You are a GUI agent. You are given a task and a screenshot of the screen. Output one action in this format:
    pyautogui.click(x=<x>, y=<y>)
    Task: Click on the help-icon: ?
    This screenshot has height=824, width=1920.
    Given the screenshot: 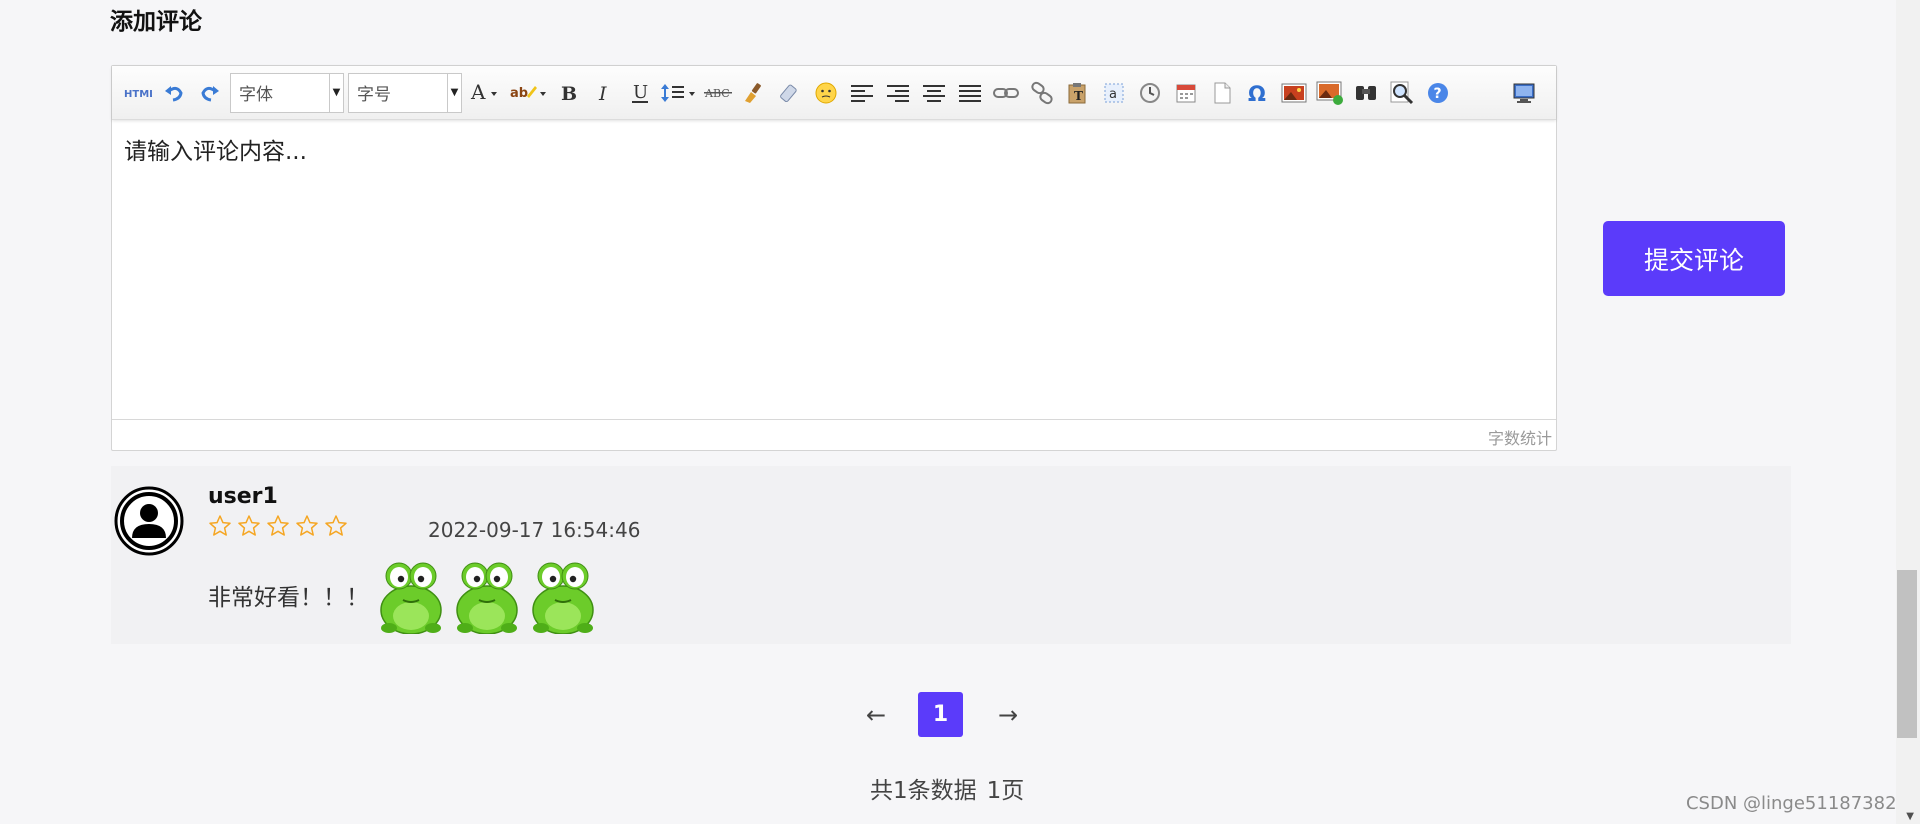 What is the action you would take?
    pyautogui.click(x=1438, y=93)
    